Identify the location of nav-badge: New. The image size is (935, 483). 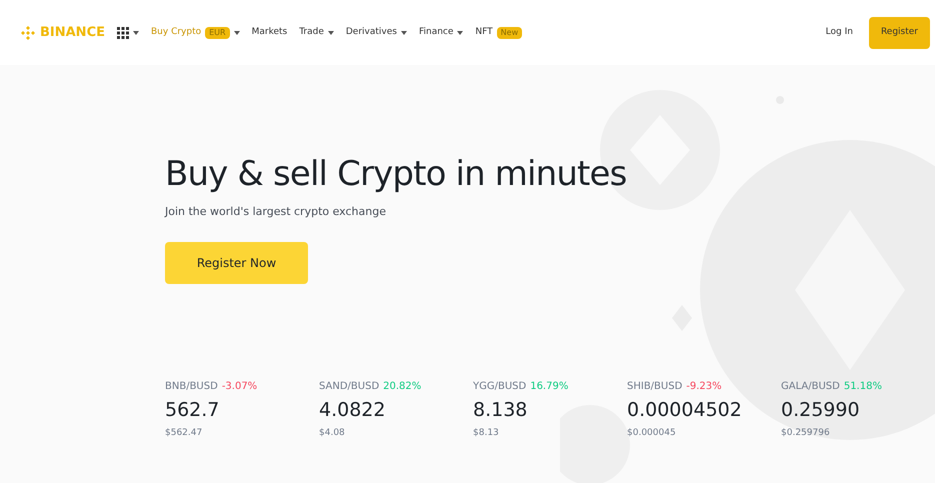
(509, 32).